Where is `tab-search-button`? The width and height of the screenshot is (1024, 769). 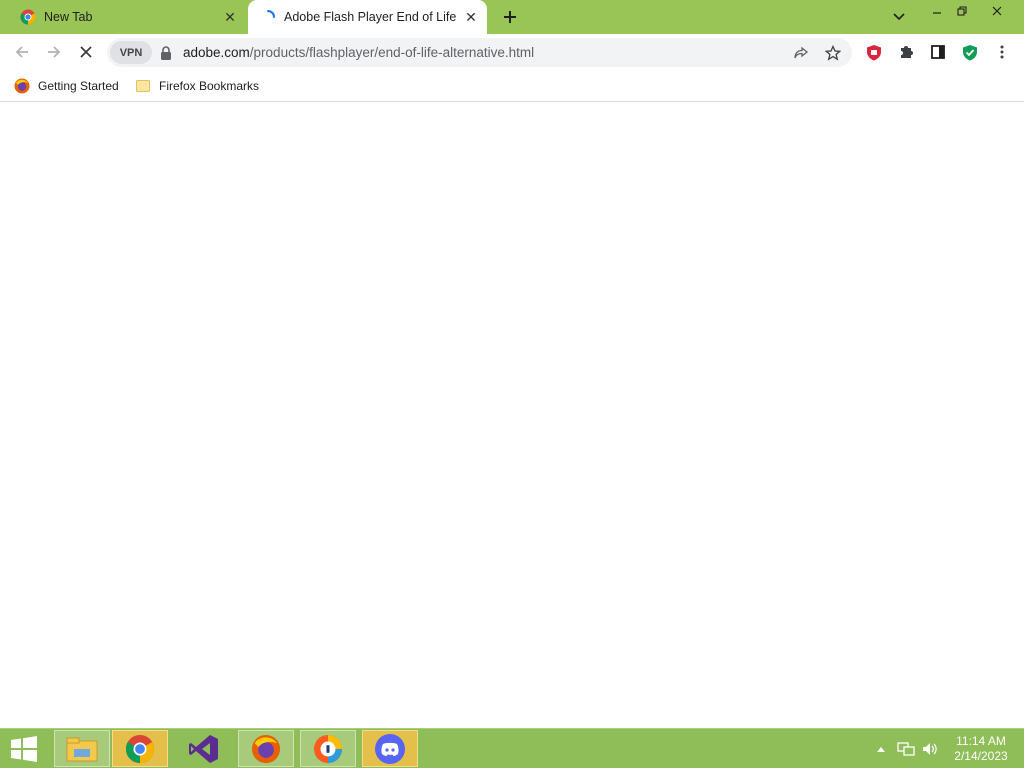
tab-search-button is located at coordinates (899, 17).